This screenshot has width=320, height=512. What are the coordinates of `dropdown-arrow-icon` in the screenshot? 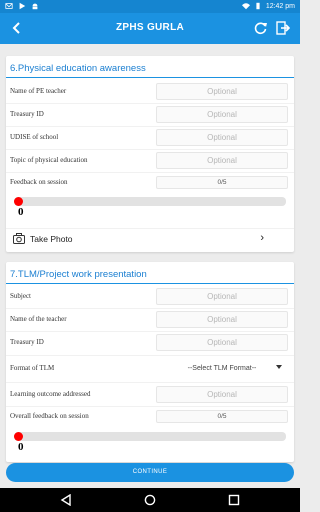 It's located at (279, 367).